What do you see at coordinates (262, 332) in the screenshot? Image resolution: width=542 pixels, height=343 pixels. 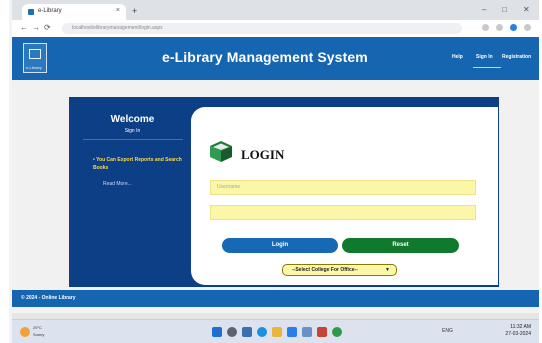 I see `edge-icon` at bounding box center [262, 332].